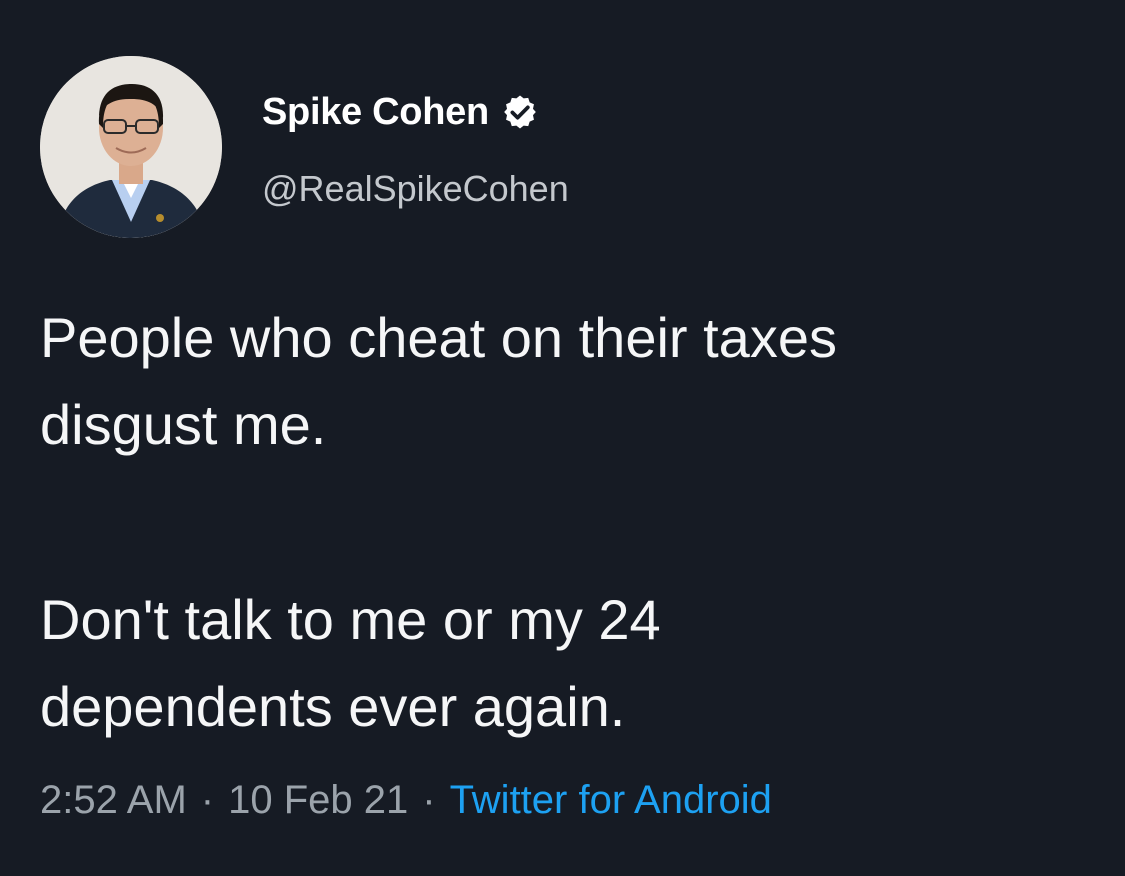 Image resolution: width=1125 pixels, height=876 pixels. I want to click on avatar, so click(131, 147).